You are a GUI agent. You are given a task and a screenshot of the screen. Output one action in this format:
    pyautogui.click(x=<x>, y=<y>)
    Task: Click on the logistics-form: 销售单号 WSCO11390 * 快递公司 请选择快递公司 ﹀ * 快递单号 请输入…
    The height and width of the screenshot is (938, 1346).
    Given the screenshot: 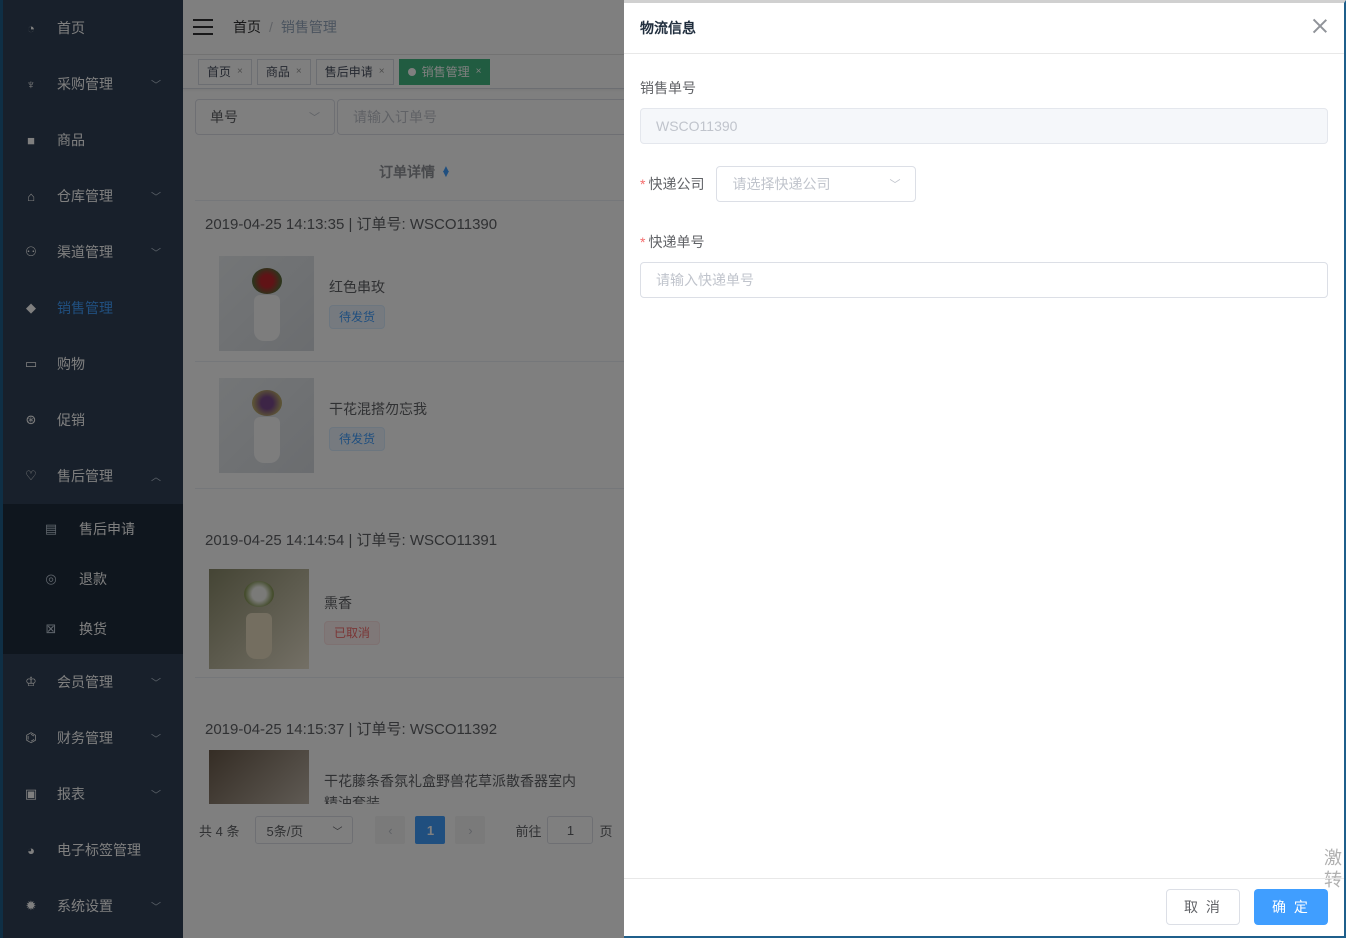 What is the action you would take?
    pyautogui.click(x=984, y=176)
    